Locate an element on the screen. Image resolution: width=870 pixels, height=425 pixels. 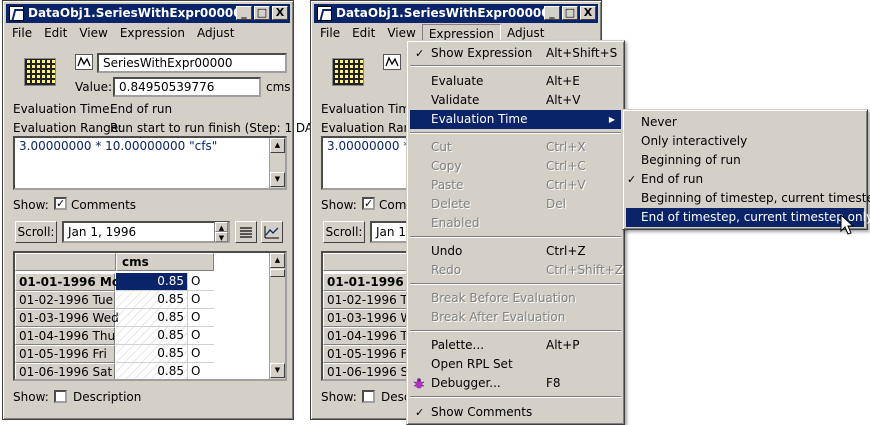
menu-item-undo: Undo Ctrl+Z is located at coordinates (515, 251).